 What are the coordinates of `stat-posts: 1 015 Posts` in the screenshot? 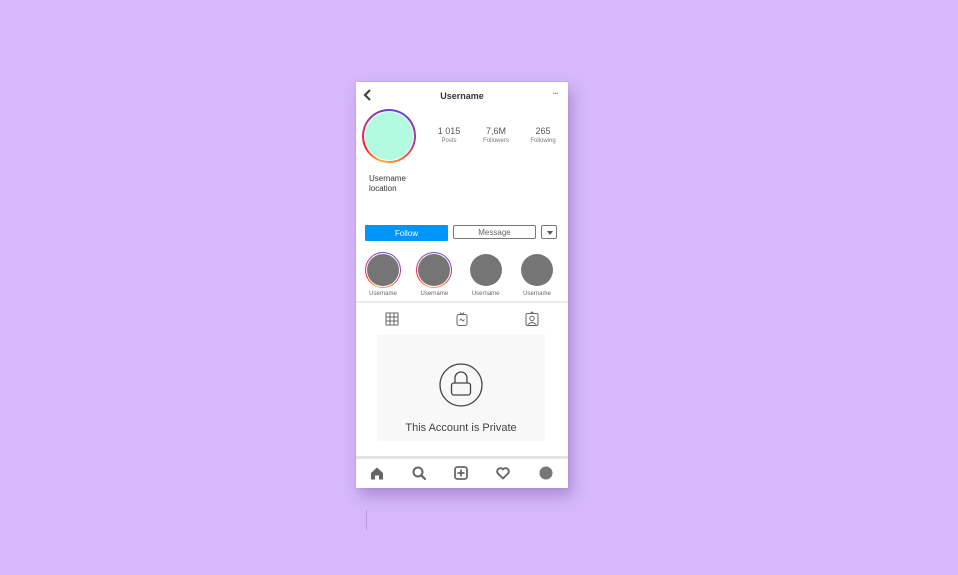 It's located at (449, 135).